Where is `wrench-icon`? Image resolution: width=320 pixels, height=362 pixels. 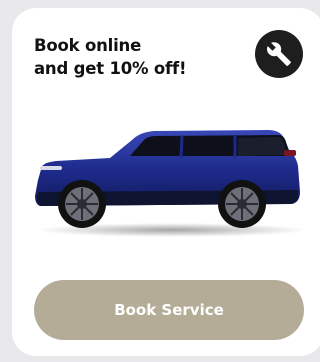 wrench-icon is located at coordinates (279, 54).